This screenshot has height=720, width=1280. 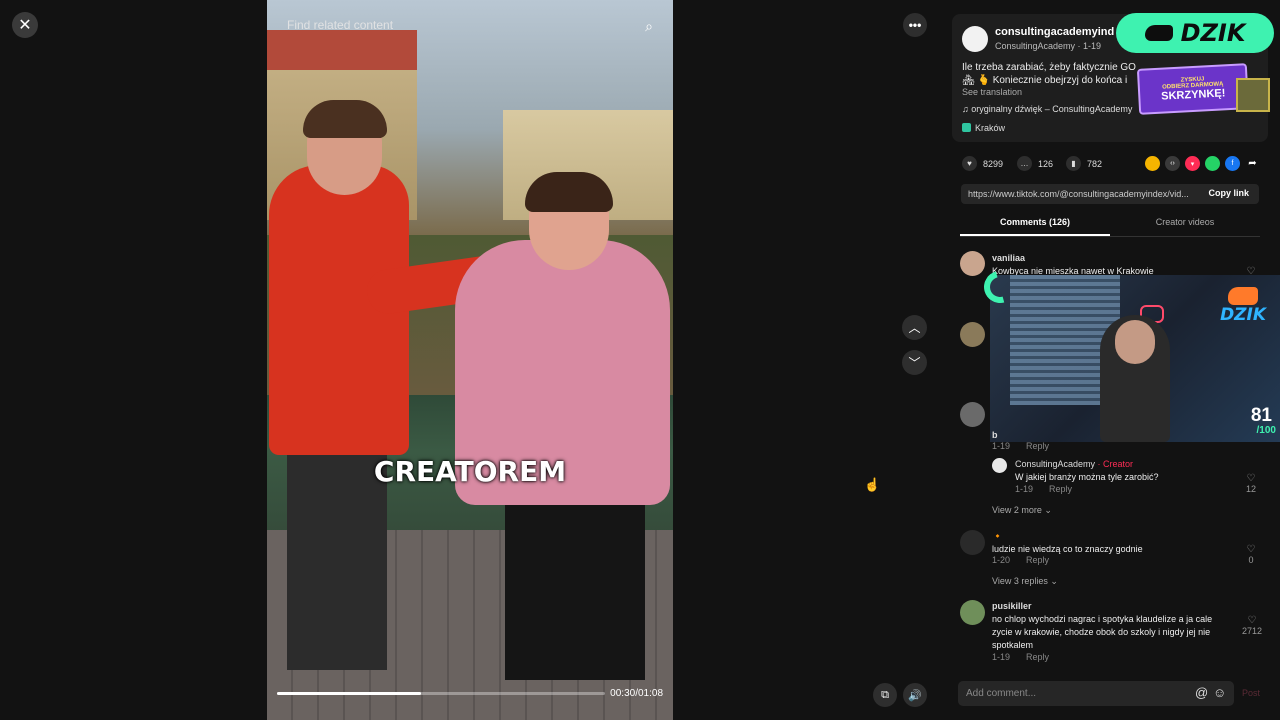 What do you see at coordinates (1074, 464) in the screenshot?
I see `comment-username: ConsultingAcademy · Creator` at bounding box center [1074, 464].